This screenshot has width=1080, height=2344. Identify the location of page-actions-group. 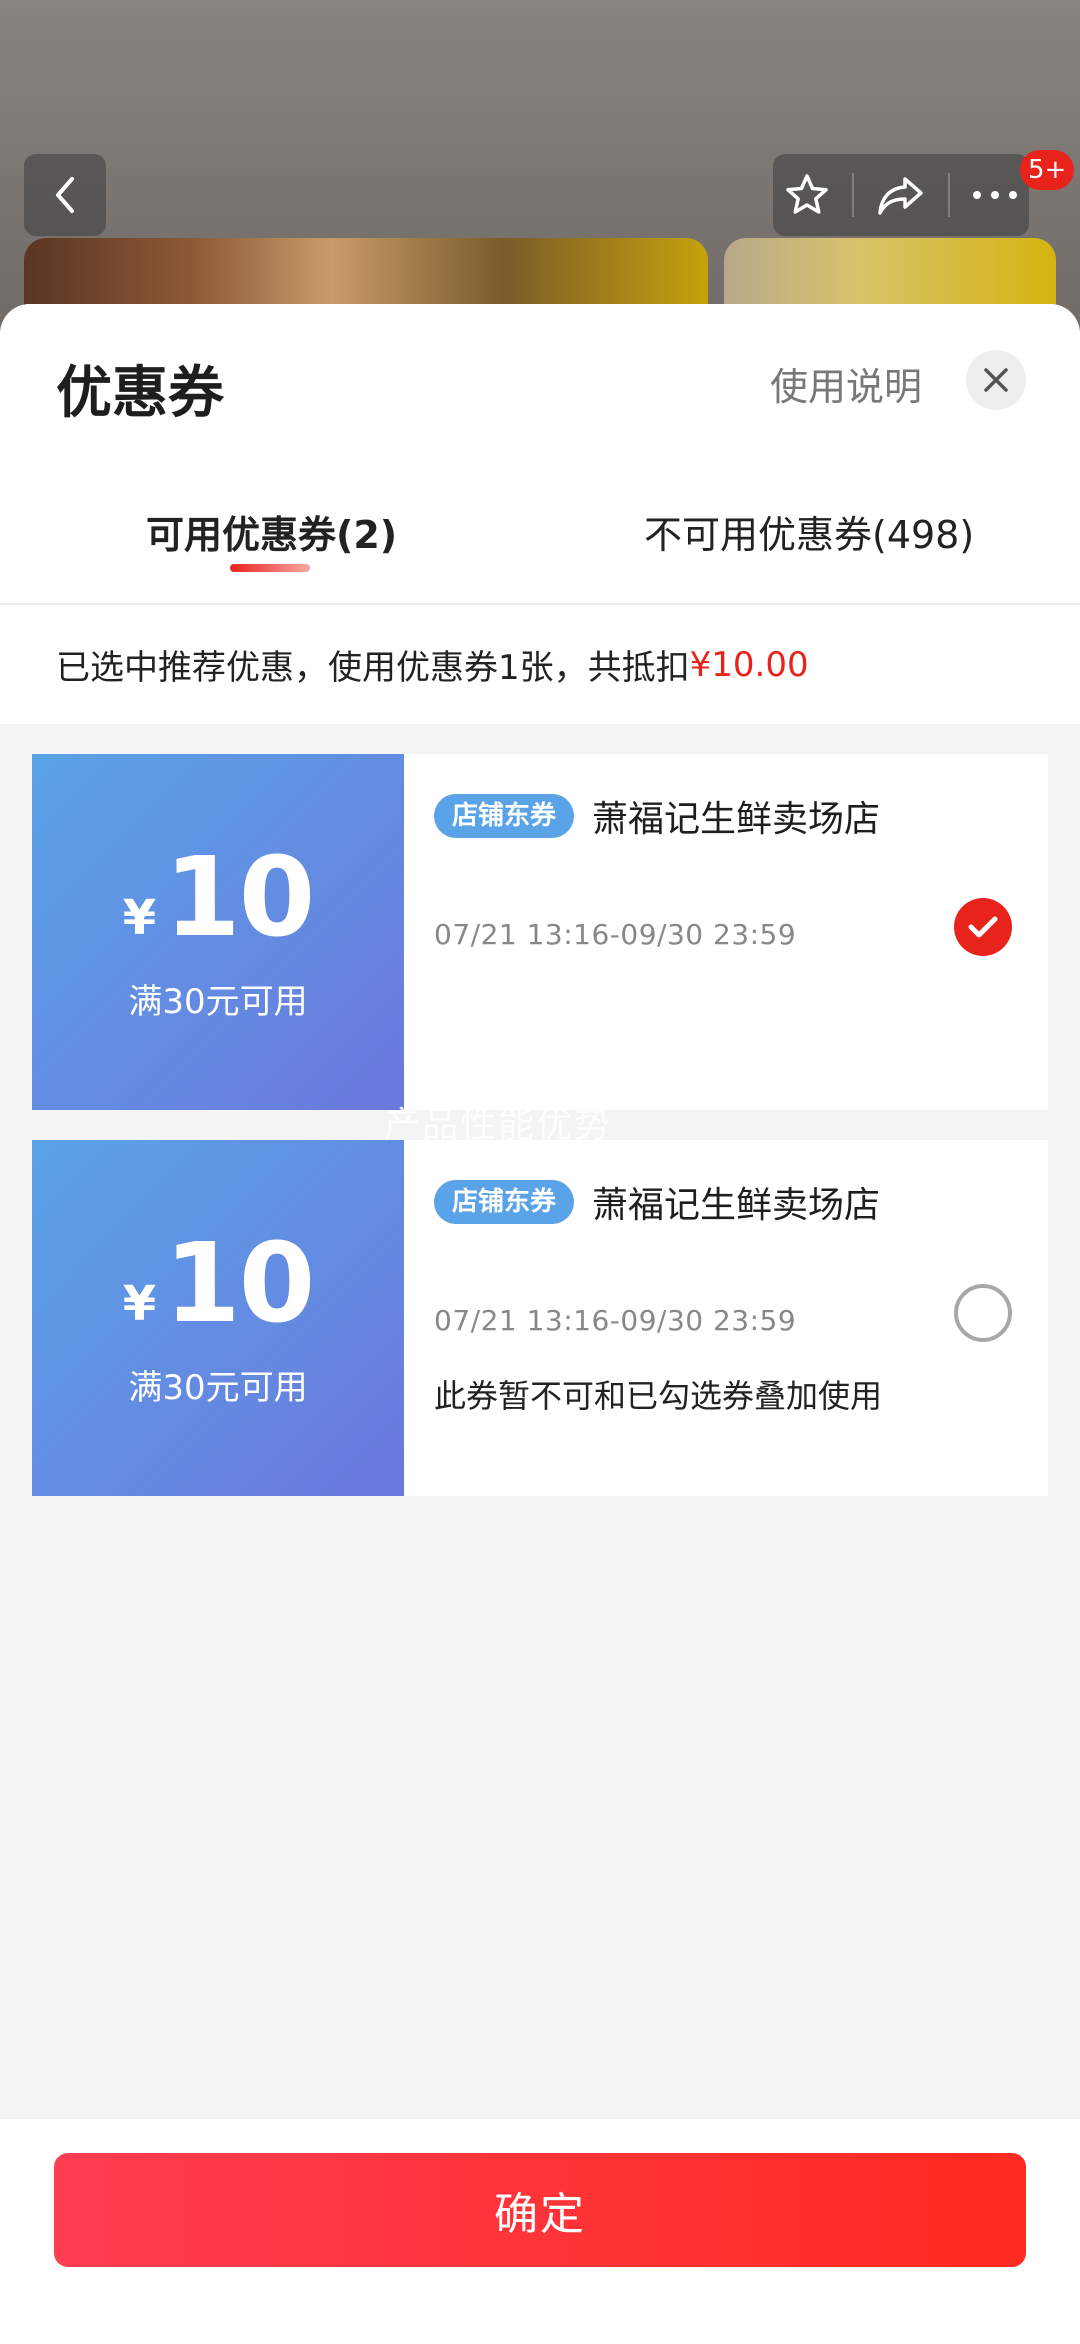
(901, 195).